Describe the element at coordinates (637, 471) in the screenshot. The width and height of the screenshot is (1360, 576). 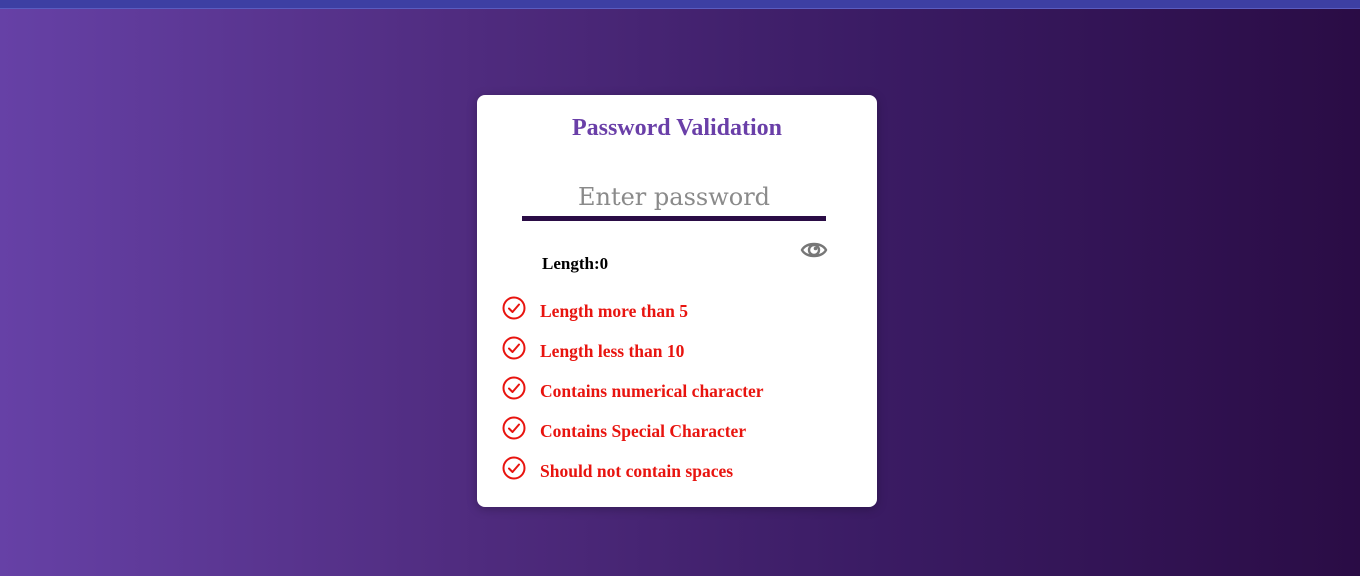
I see `rule-label: Should not contain spaces` at that location.